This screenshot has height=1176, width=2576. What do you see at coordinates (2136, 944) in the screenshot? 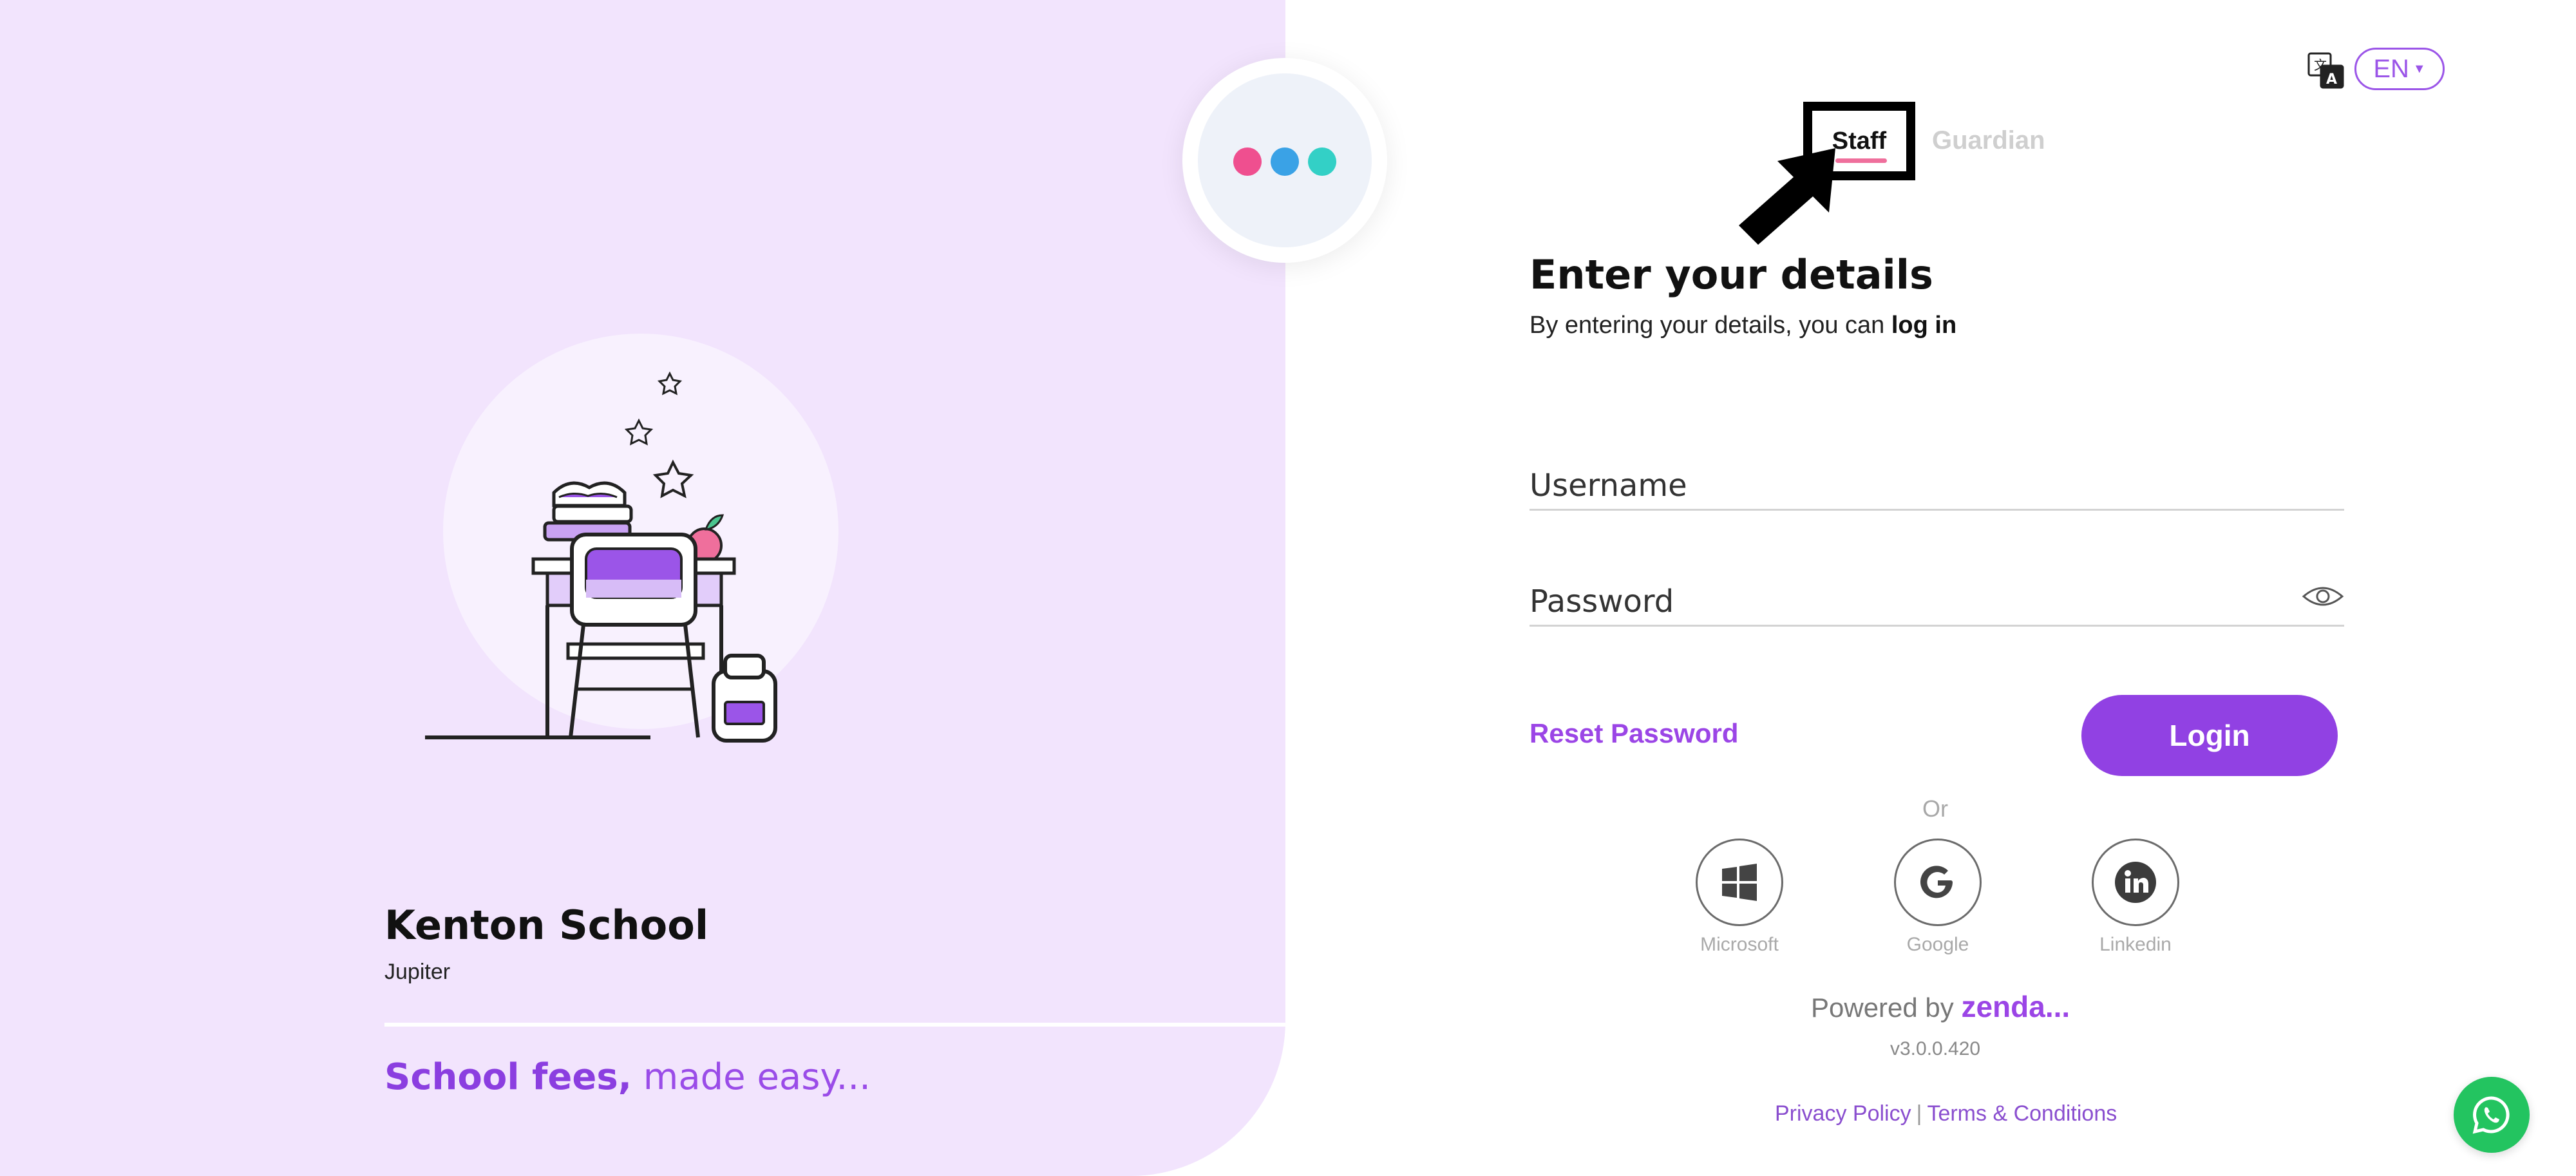
I see `linkedin-label: Linkedin` at bounding box center [2136, 944].